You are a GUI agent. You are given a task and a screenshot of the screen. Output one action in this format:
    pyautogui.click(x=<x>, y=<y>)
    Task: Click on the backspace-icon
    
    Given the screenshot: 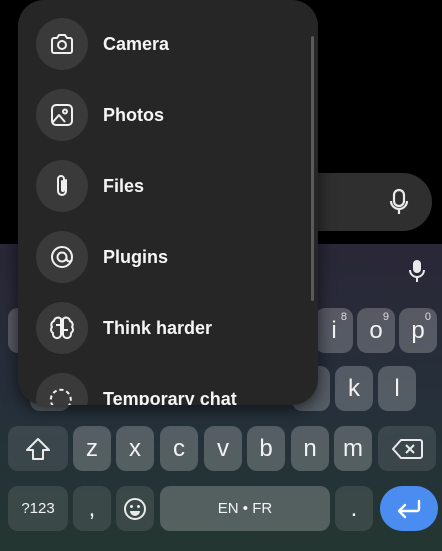 What is the action you would take?
    pyautogui.click(x=407, y=448)
    